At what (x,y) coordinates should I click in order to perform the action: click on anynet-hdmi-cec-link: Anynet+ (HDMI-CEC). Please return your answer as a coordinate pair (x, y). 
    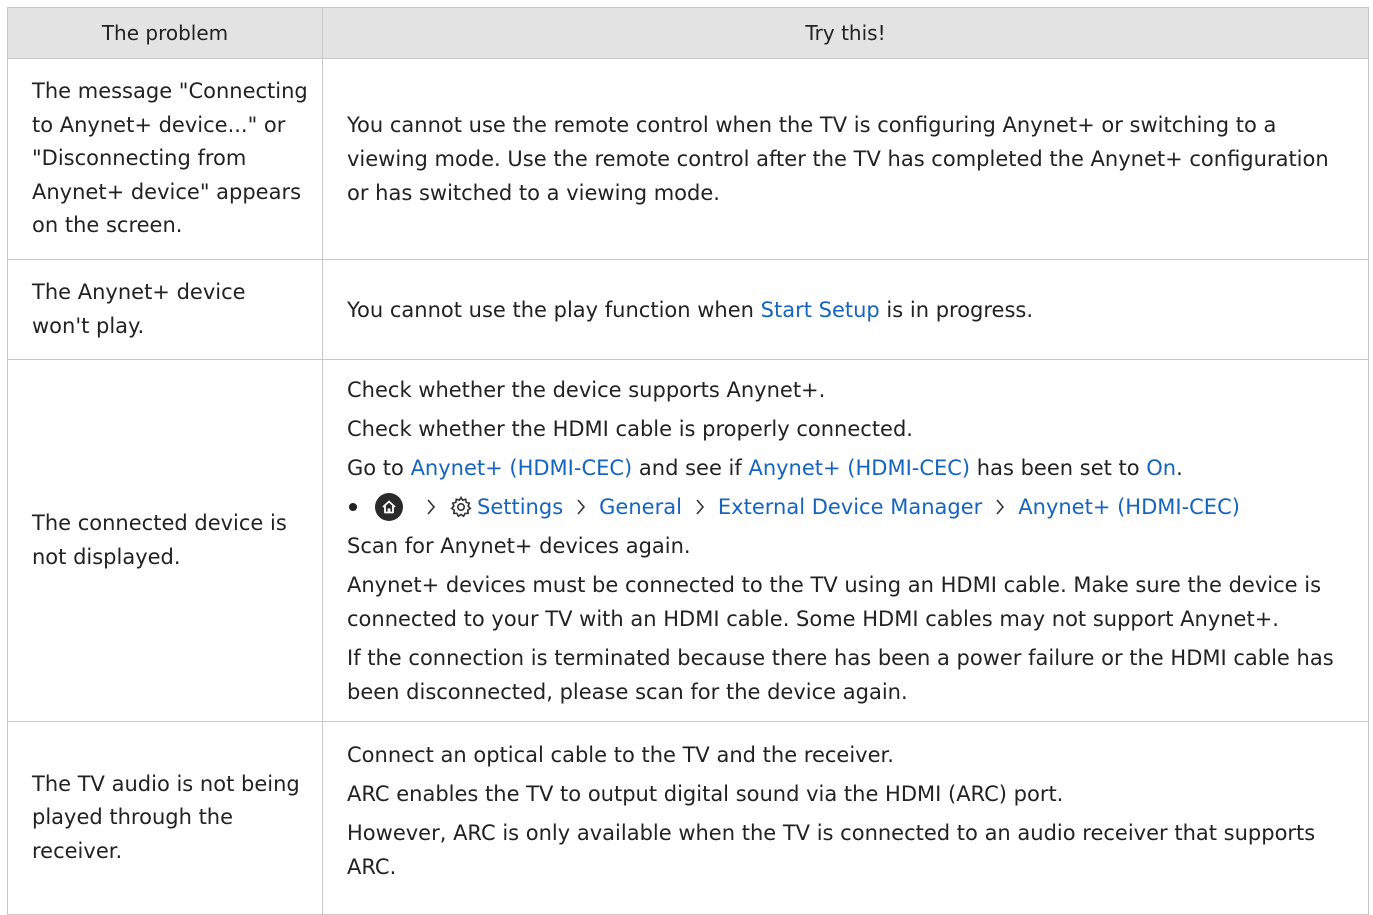
    Looking at the image, I should click on (1129, 507).